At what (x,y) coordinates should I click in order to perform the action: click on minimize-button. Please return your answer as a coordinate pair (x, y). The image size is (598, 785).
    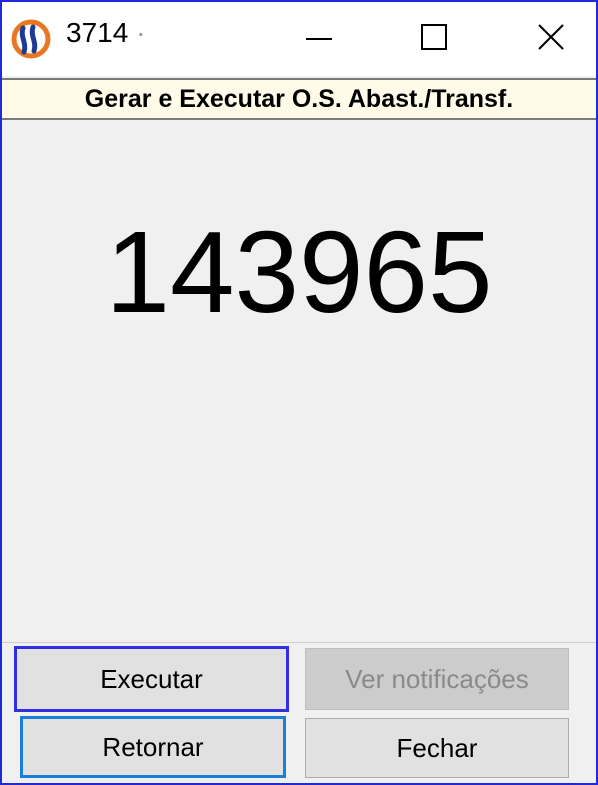
    Looking at the image, I should click on (319, 39).